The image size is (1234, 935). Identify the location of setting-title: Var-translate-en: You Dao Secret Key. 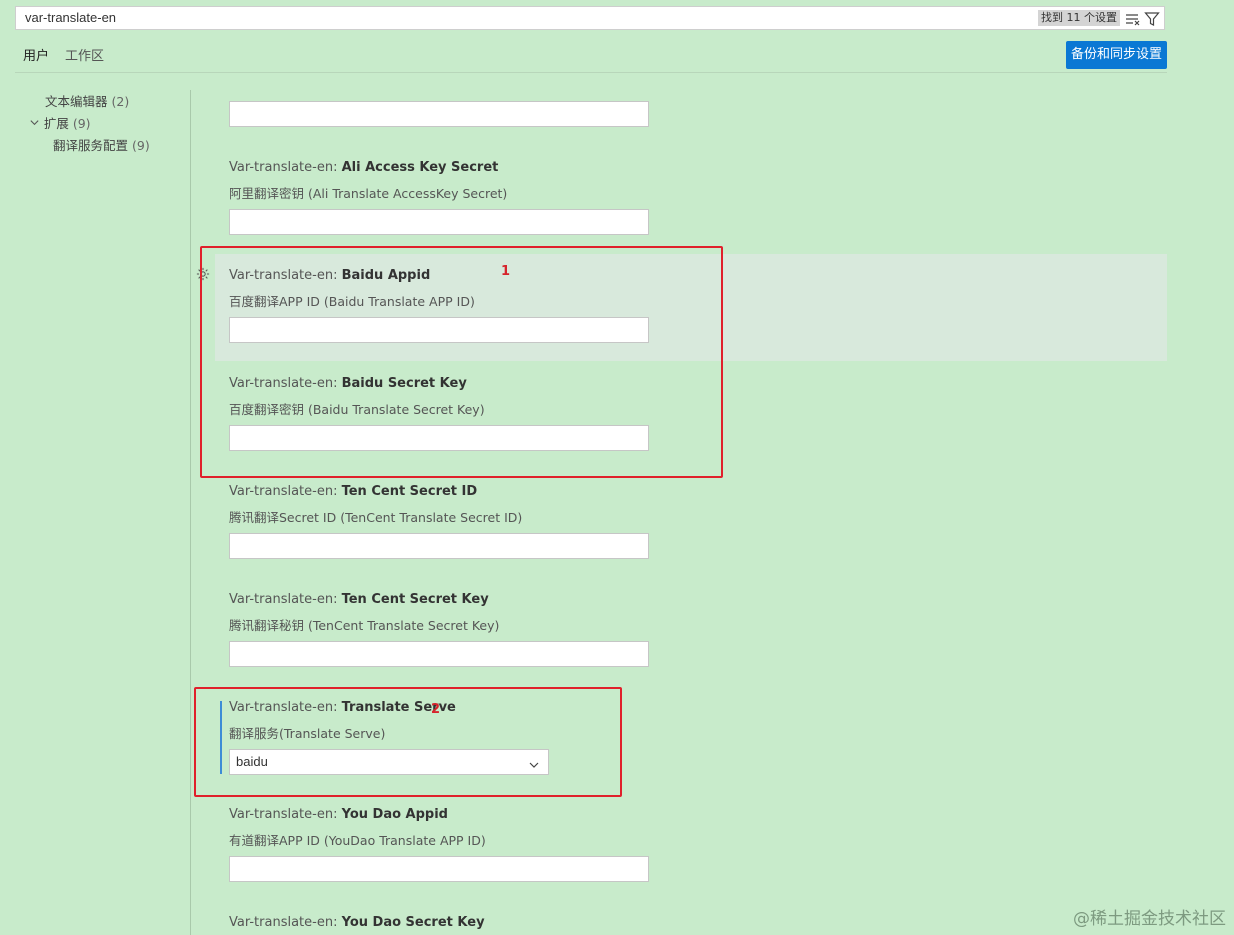
(357, 922).